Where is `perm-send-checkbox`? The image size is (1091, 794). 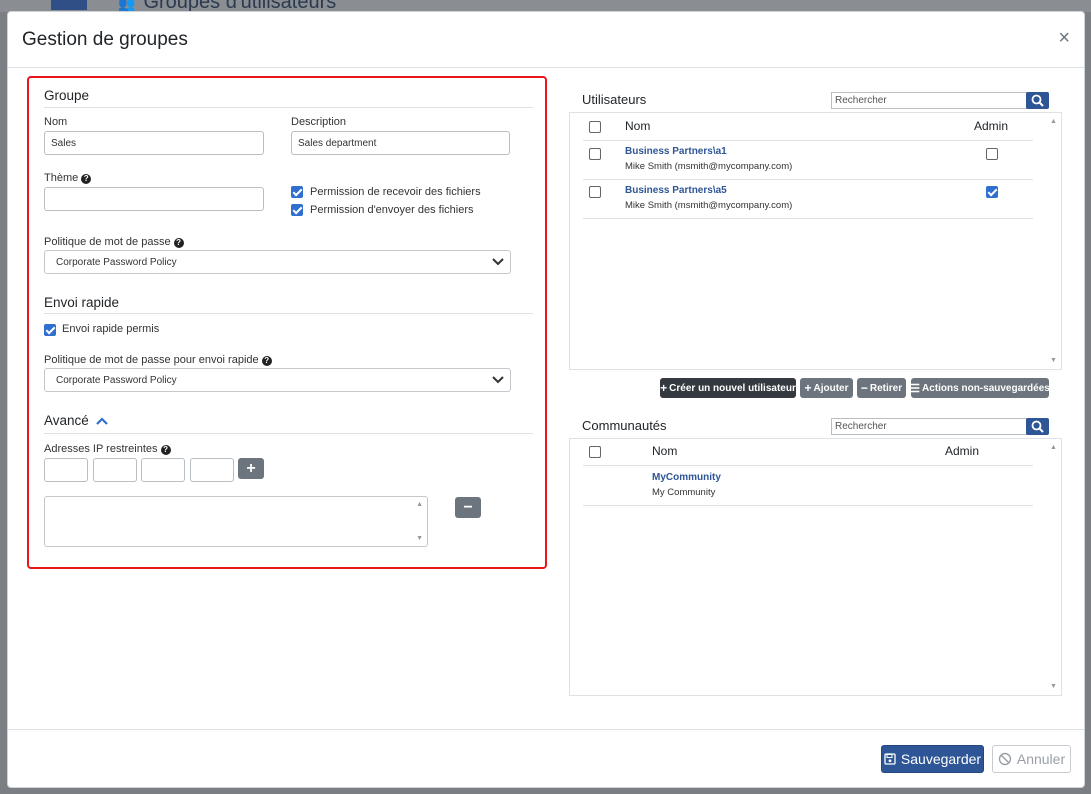 perm-send-checkbox is located at coordinates (297, 210).